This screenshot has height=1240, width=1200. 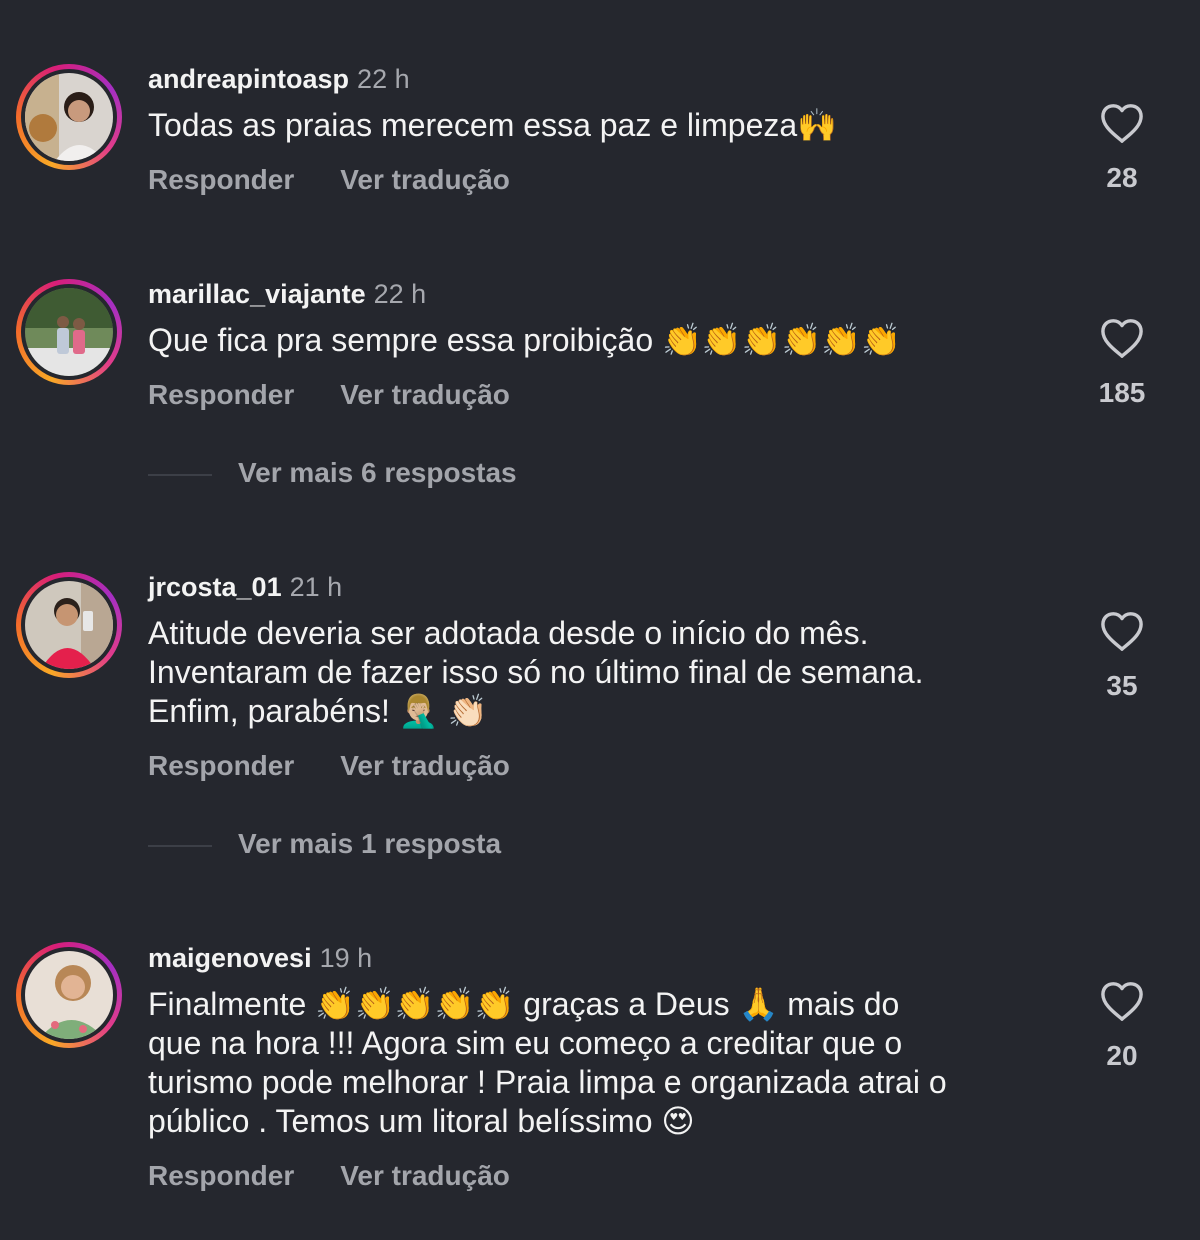 What do you see at coordinates (318, 711) in the screenshot?
I see `comment-text-line: Enfim, parabéns! 🤦🏼‍♂️ 👏🏻` at bounding box center [318, 711].